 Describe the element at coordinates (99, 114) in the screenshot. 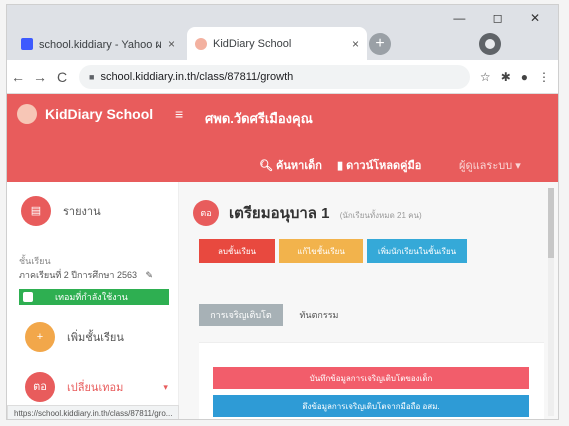

I see `brand-name: KidDiary School` at that location.